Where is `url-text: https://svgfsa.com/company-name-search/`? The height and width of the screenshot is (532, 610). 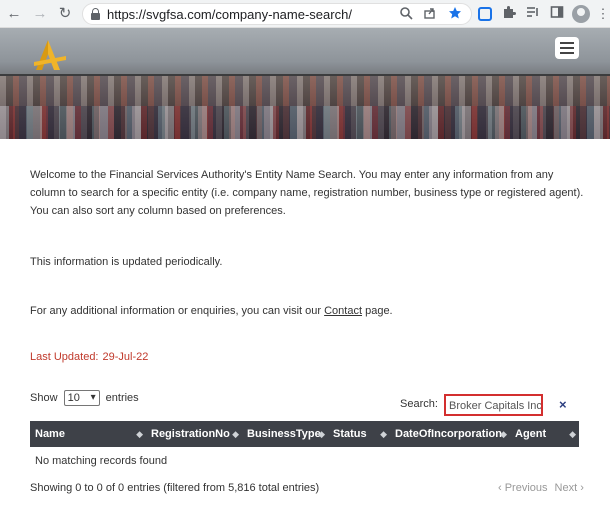
url-text: https://svgfsa.com/company-name-search/ is located at coordinates (229, 14).